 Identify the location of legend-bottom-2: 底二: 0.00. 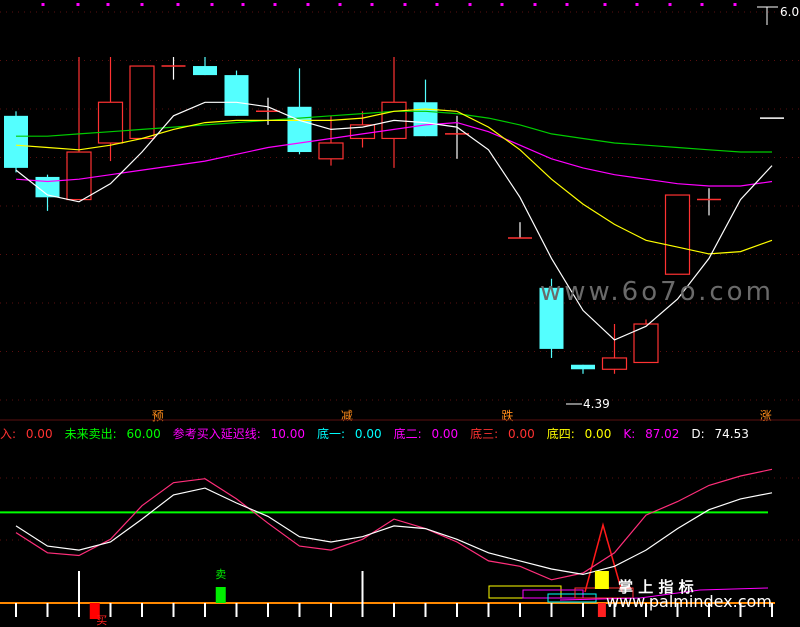
(426, 434).